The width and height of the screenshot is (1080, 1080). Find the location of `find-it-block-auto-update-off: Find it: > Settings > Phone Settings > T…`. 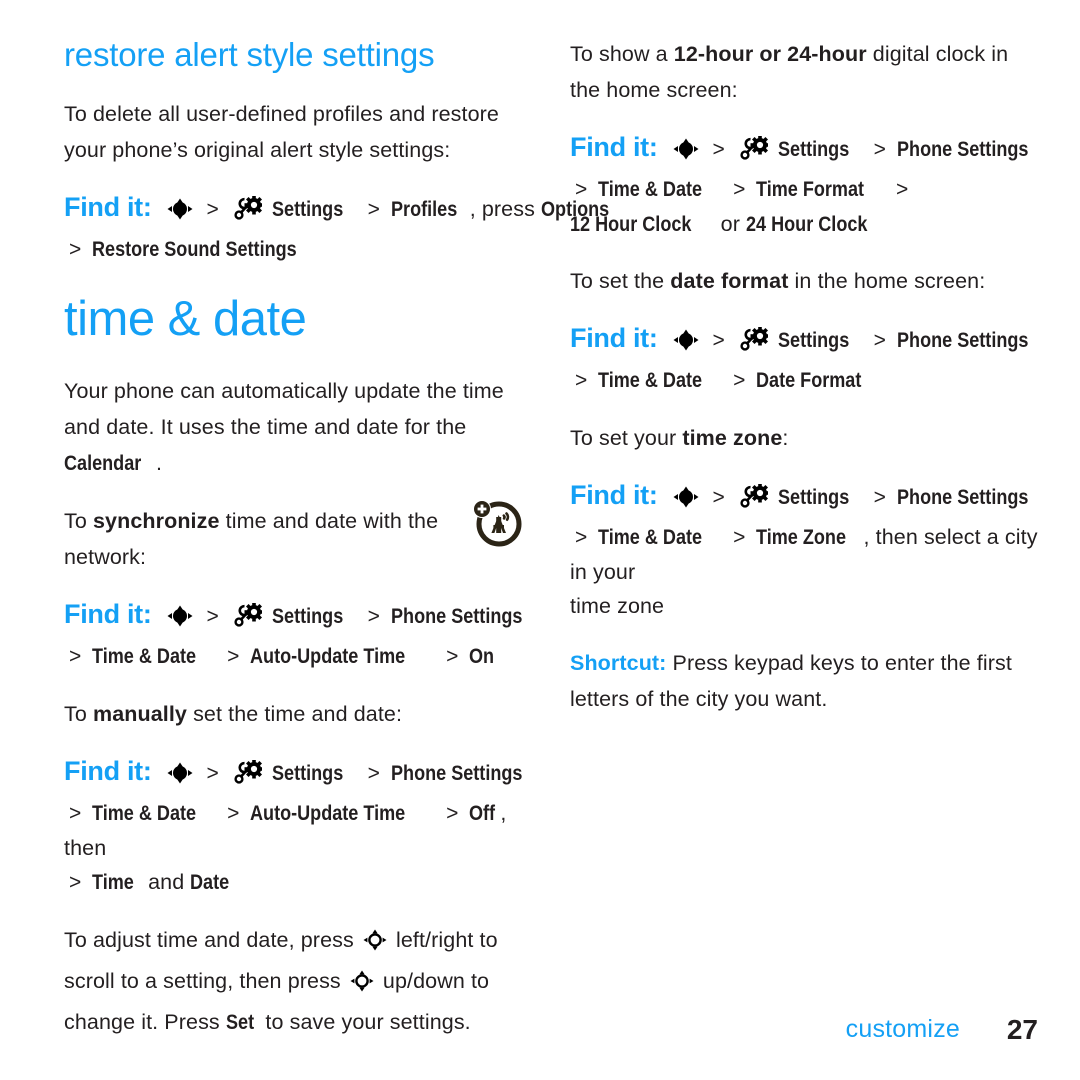

find-it-block-auto-update-off: Find it: > Settings > Phone Settings > T… is located at coordinates (293, 827).